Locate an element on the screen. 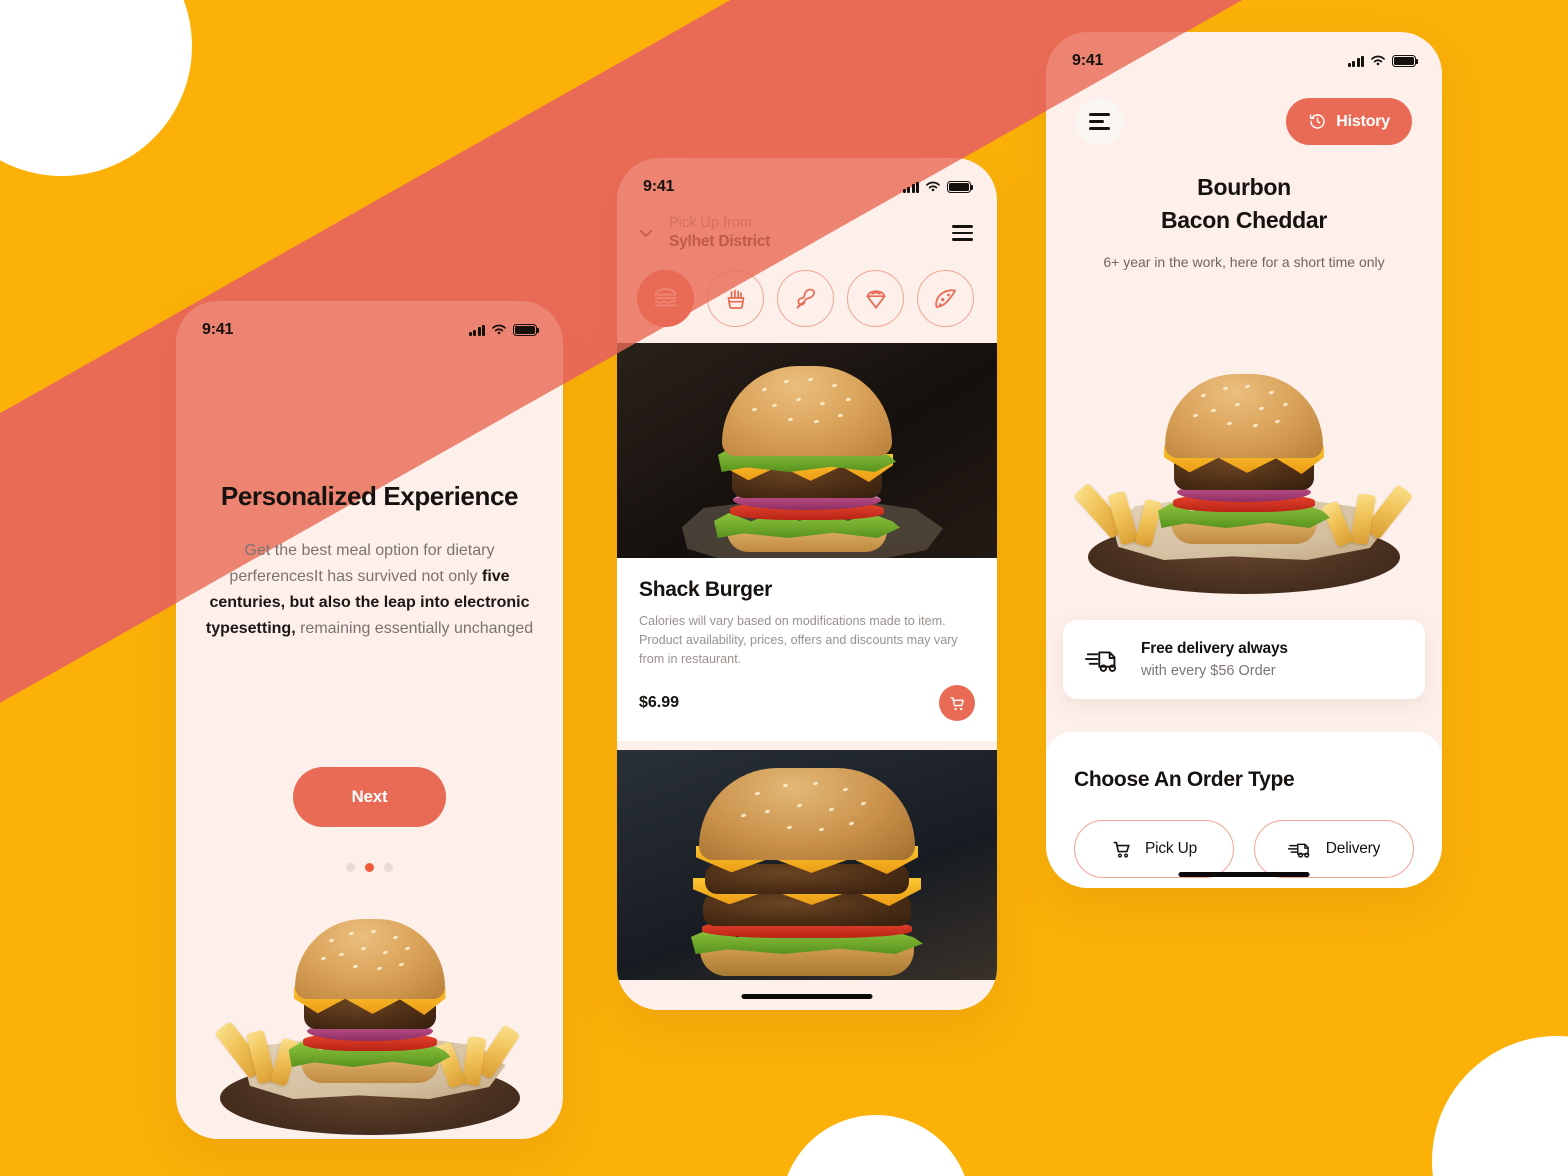  product-card is located at coordinates (807, 865).